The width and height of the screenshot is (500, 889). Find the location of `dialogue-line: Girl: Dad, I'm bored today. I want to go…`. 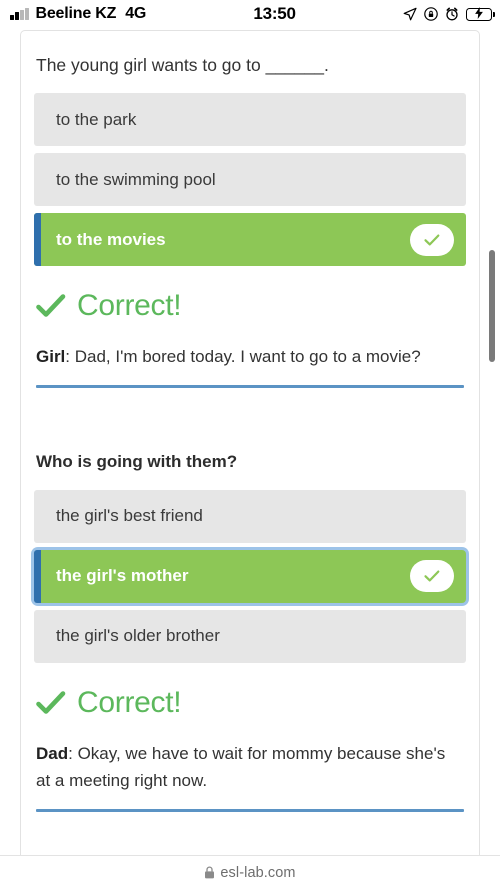

dialogue-line: Girl: Dad, I'm bored today. I want to go… is located at coordinates (250, 364).